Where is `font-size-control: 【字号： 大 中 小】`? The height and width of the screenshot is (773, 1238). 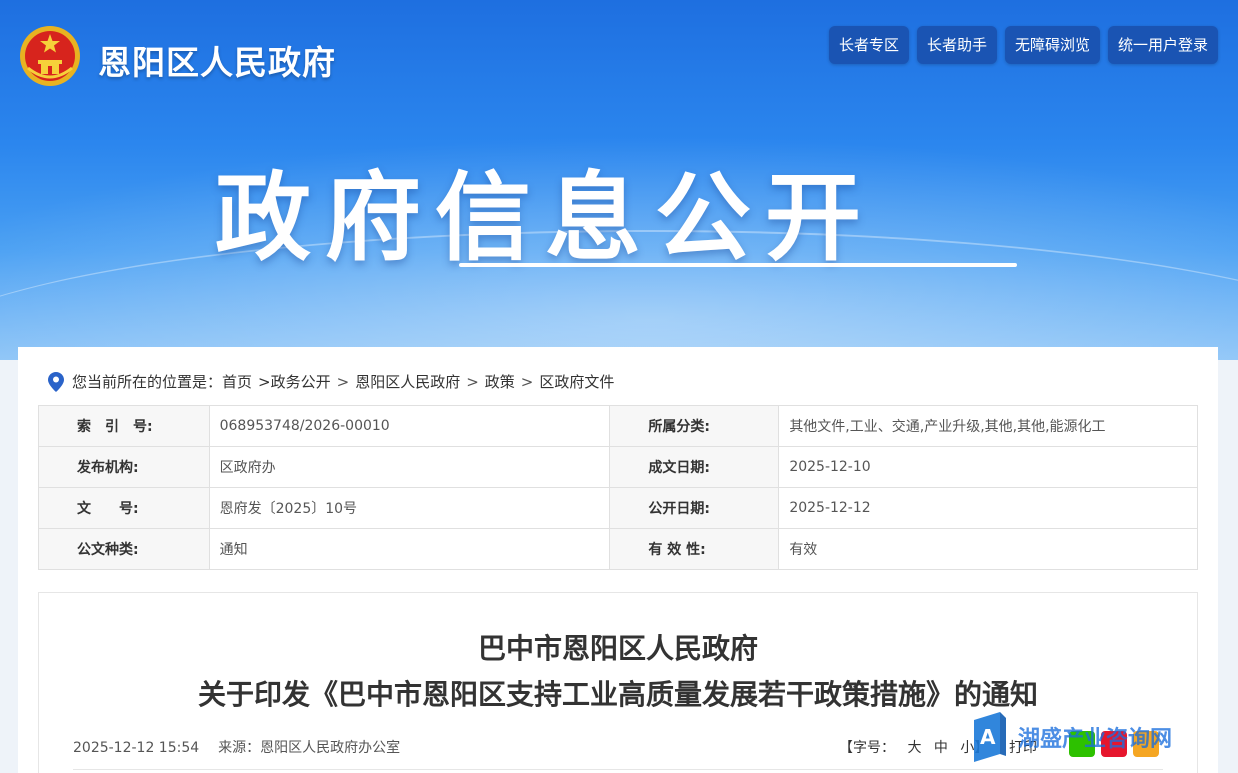 font-size-control: 【字号： 大 中 小】 is located at coordinates (913, 747).